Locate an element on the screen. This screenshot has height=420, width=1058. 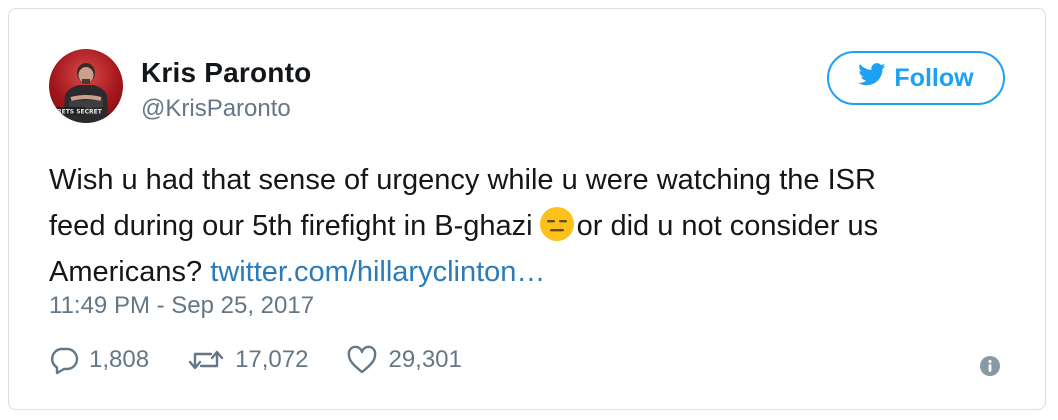
reply-count: 1,808 is located at coordinates (119, 359).